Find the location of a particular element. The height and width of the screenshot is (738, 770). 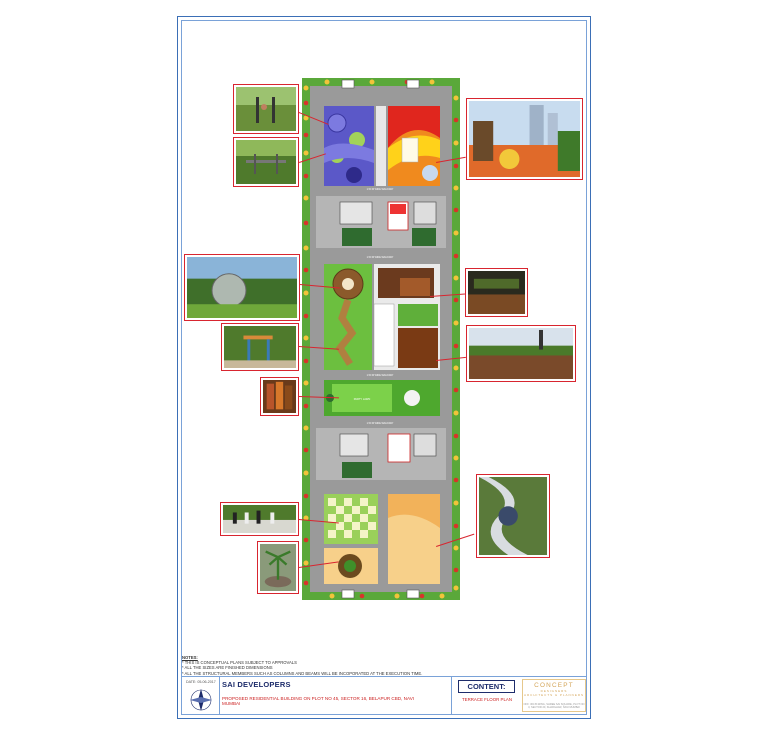

firm-name: CONCEPT is located at coordinates (554, 685).